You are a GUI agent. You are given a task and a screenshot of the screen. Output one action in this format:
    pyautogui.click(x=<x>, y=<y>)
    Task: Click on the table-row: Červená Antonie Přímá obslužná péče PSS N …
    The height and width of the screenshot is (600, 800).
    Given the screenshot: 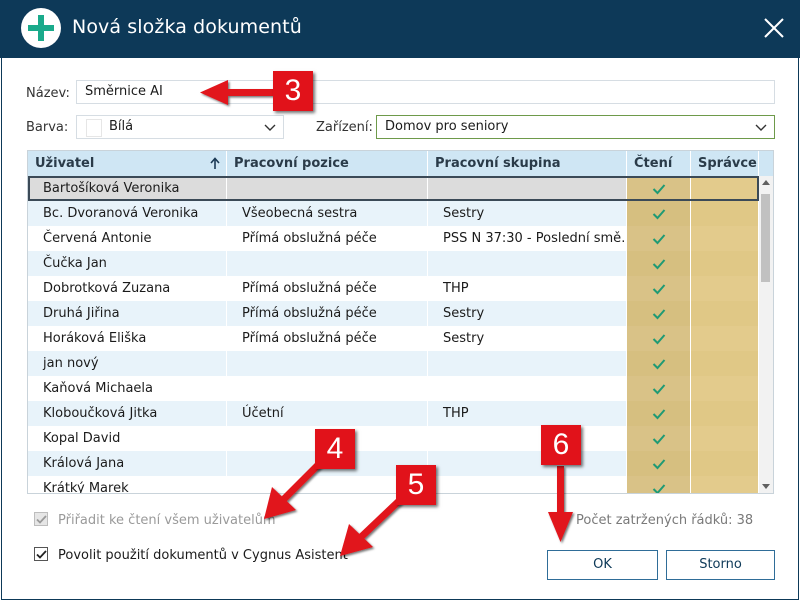 What is the action you would take?
    pyautogui.click(x=393, y=238)
    